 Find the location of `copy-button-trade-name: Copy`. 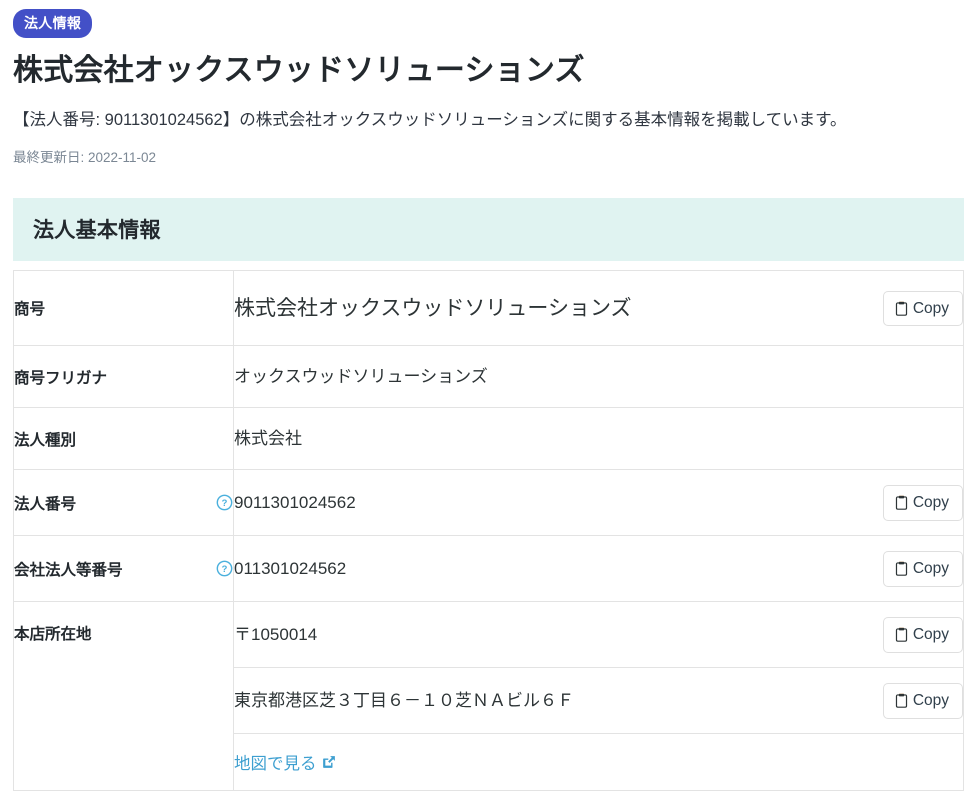

copy-button-trade-name: Copy is located at coordinates (922, 308).